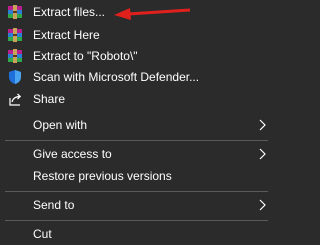 The width and height of the screenshot is (320, 245). What do you see at coordinates (66, 35) in the screenshot?
I see `menu-item-label: Extract Here` at bounding box center [66, 35].